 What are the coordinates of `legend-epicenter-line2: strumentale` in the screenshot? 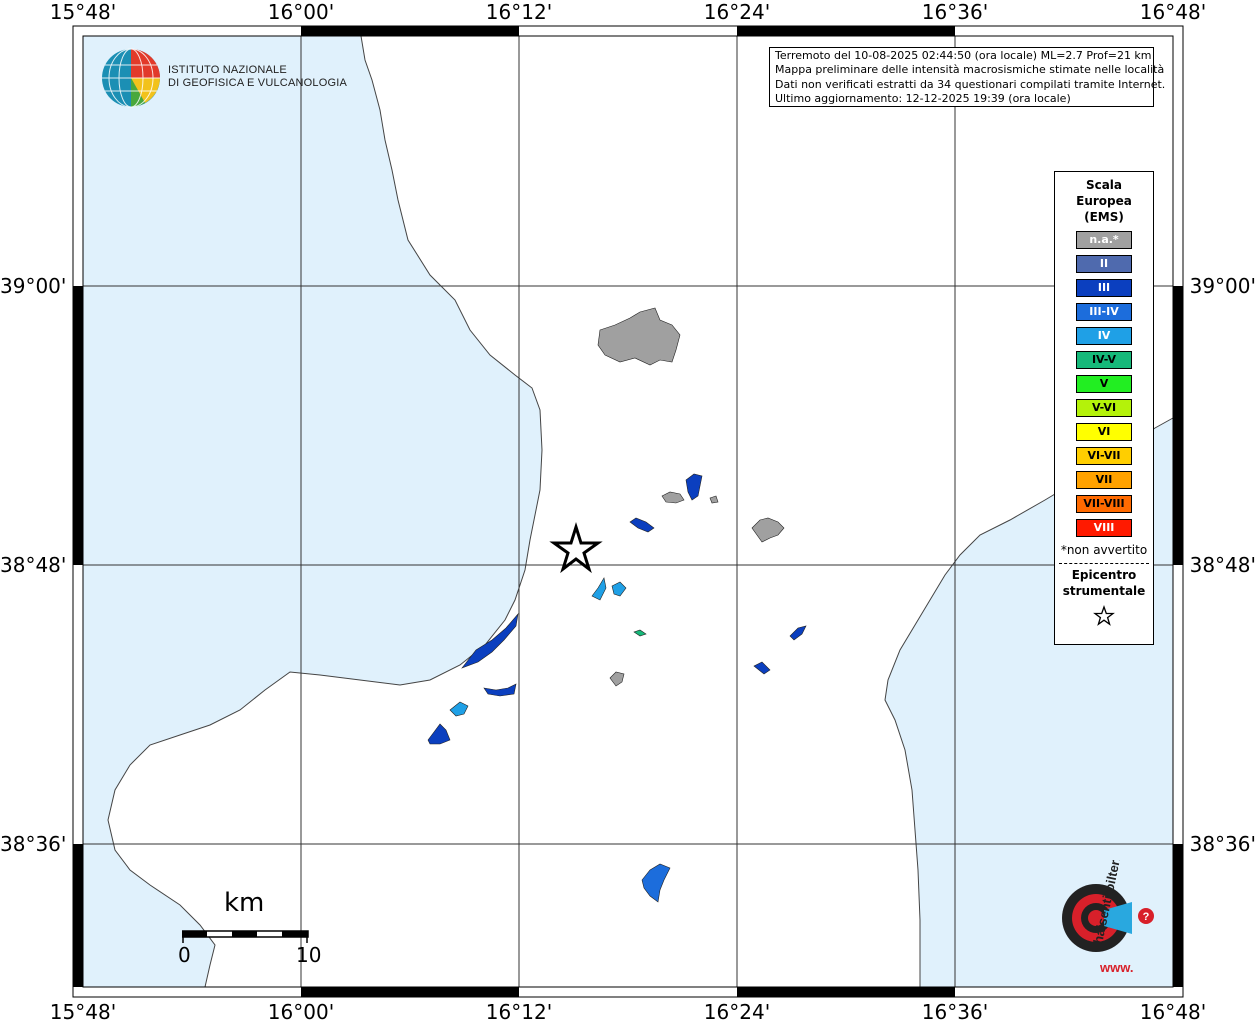 It's located at (1104, 591).